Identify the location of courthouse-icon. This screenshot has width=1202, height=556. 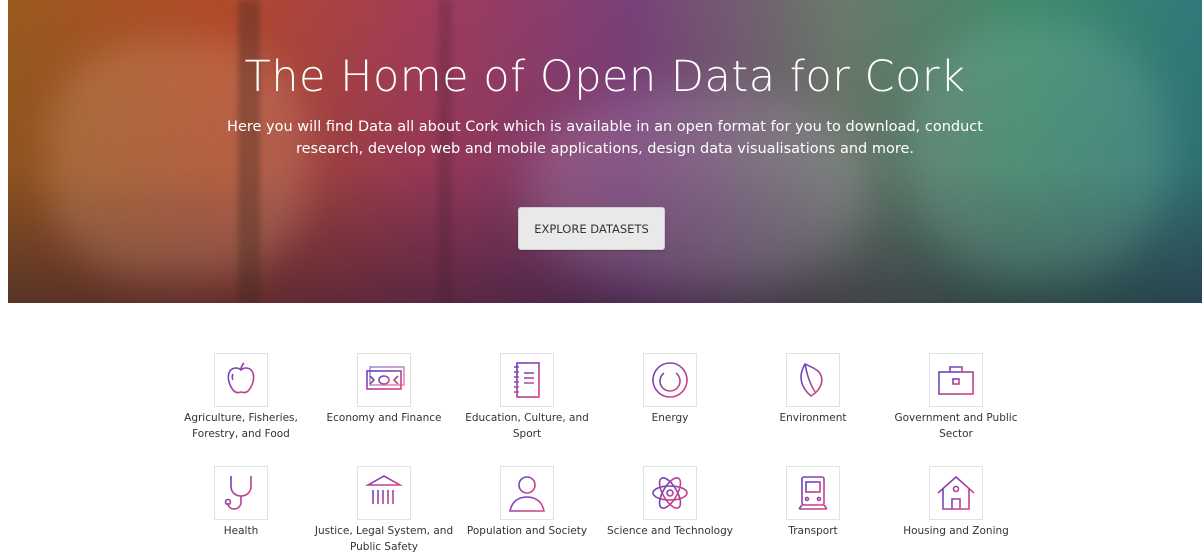
(384, 493).